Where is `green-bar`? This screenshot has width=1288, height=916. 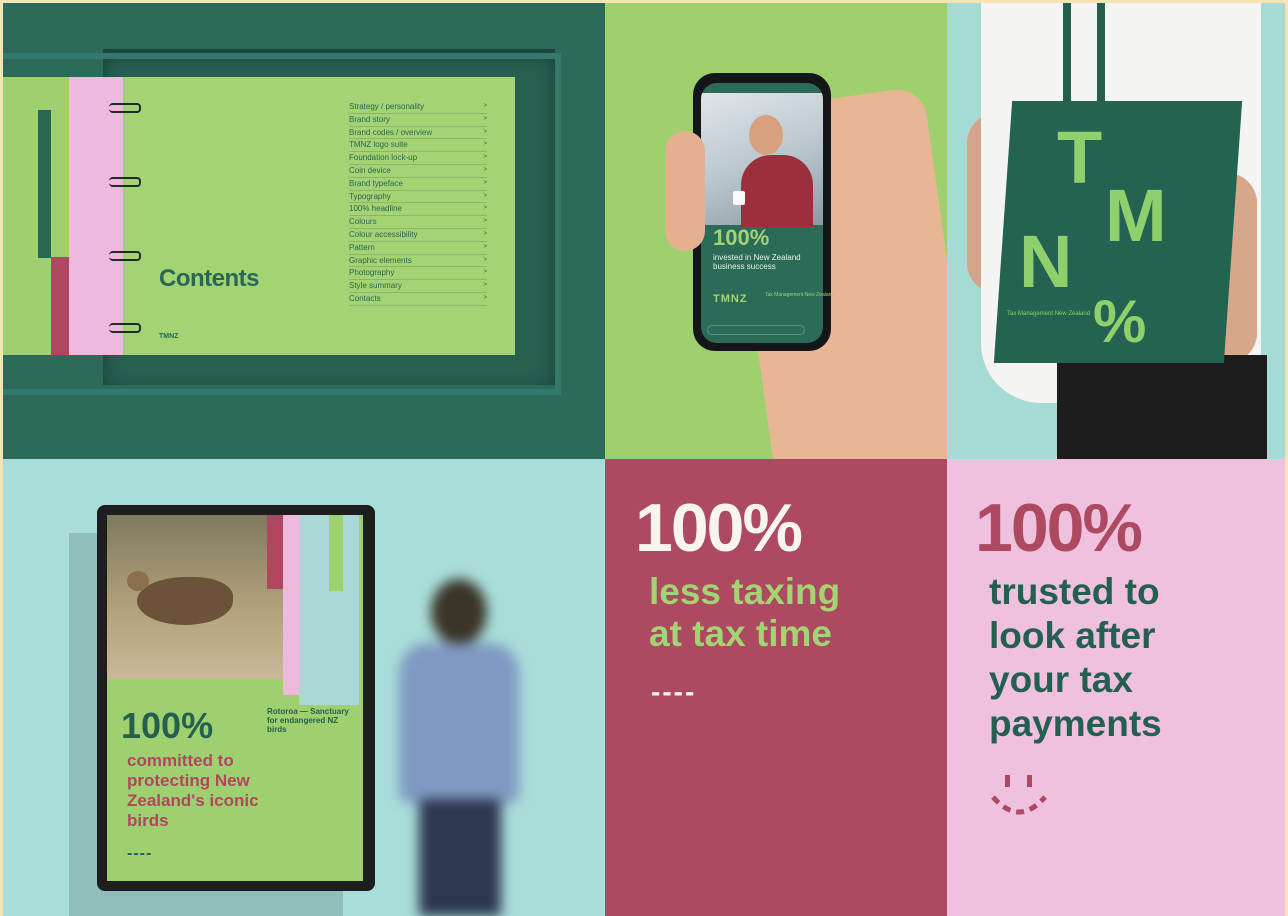 green-bar is located at coordinates (44, 184).